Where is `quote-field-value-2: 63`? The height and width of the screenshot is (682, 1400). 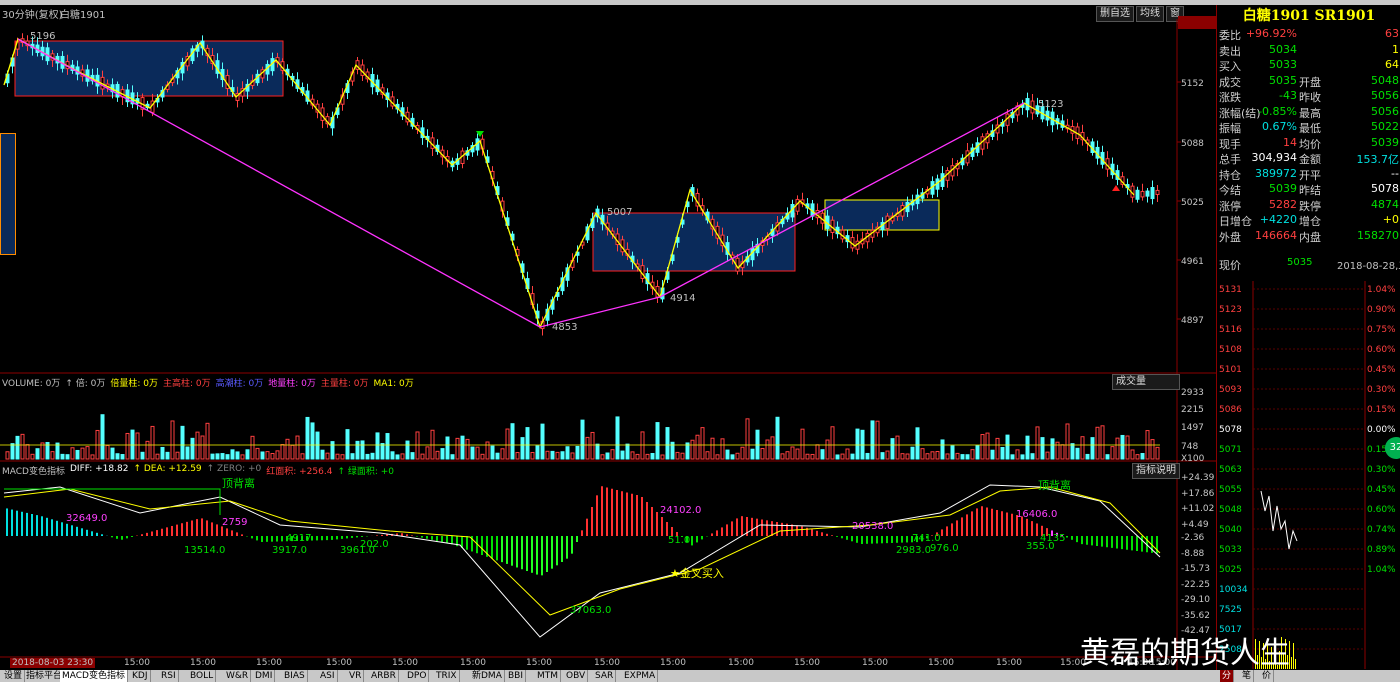
quote-field-value-2: 63 is located at coordinates (1392, 33).